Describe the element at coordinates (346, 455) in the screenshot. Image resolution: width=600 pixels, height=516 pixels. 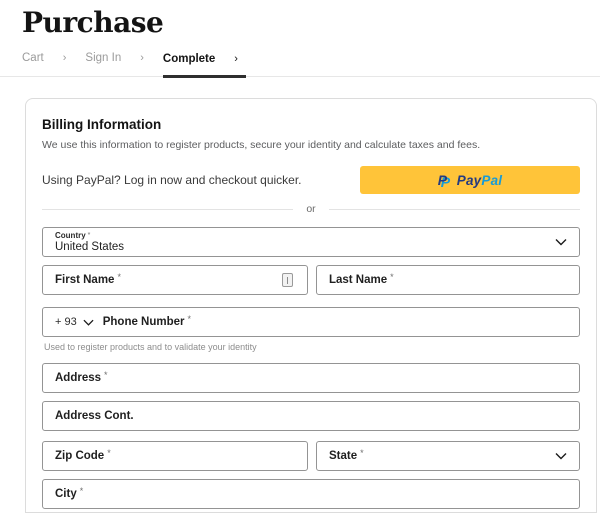
I see `state-label: State *` at that location.